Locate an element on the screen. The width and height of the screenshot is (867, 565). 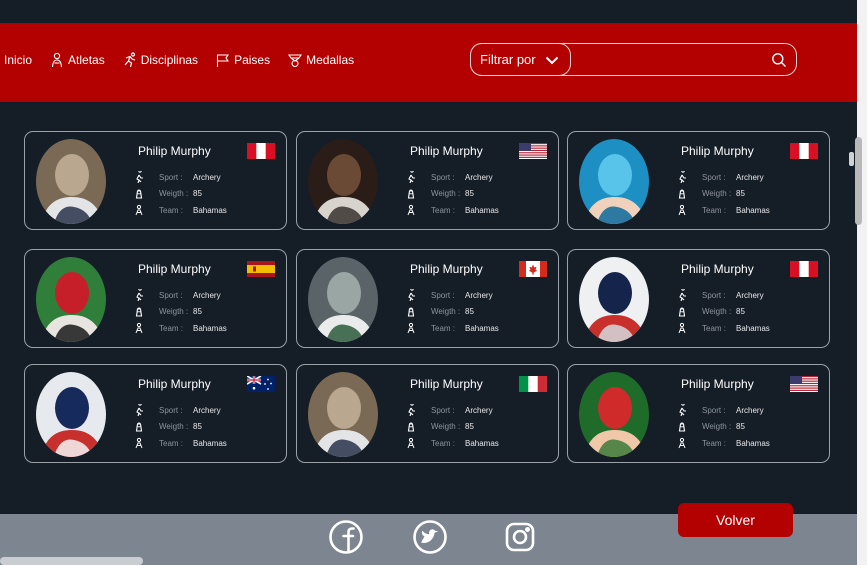
facebook-icon is located at coordinates (346, 537).